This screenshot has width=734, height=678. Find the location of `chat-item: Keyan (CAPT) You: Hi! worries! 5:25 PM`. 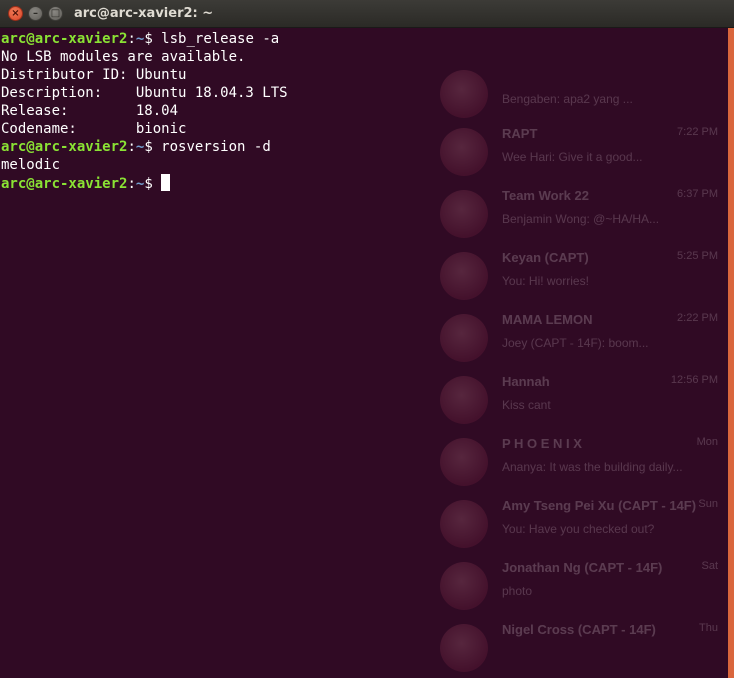

chat-item: Keyan (CAPT) You: Hi! worries! 5:25 PM is located at coordinates (574, 273).